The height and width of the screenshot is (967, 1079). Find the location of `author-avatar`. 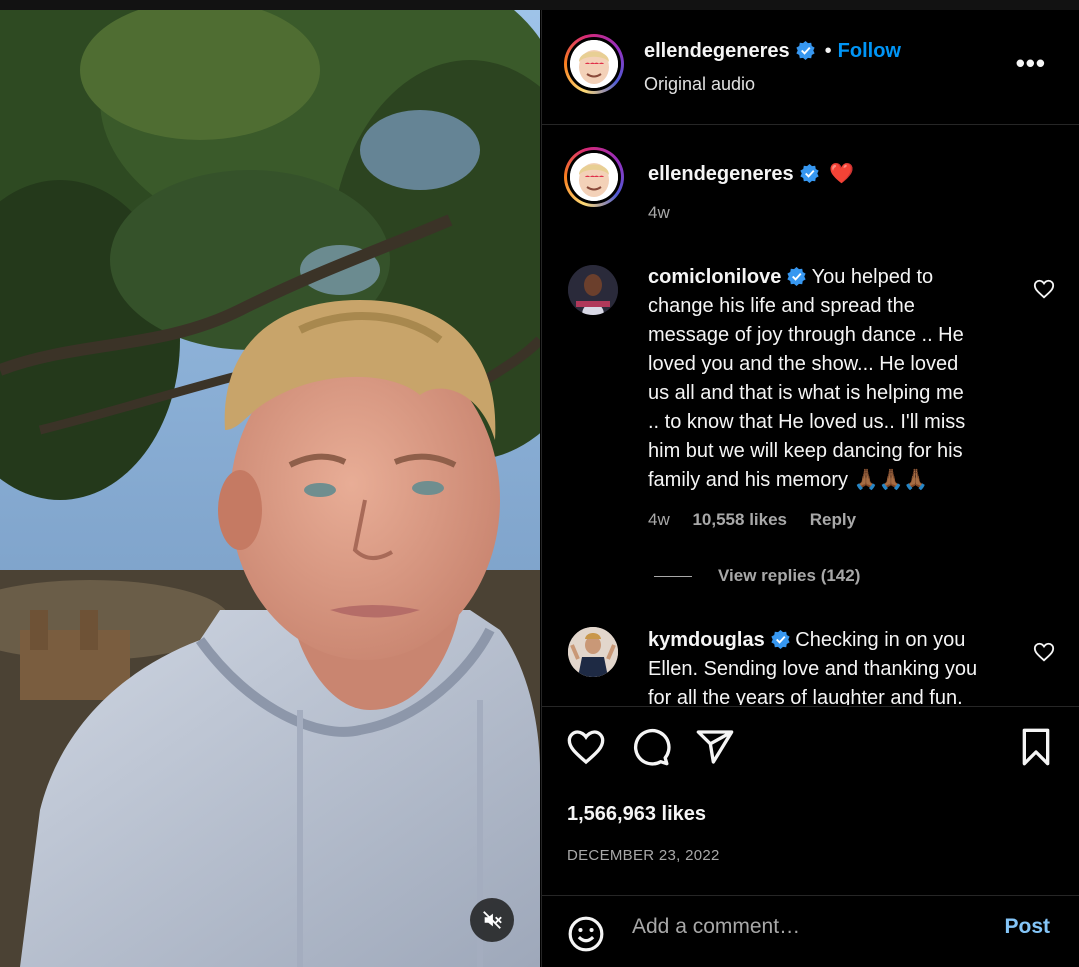

author-avatar is located at coordinates (594, 64).